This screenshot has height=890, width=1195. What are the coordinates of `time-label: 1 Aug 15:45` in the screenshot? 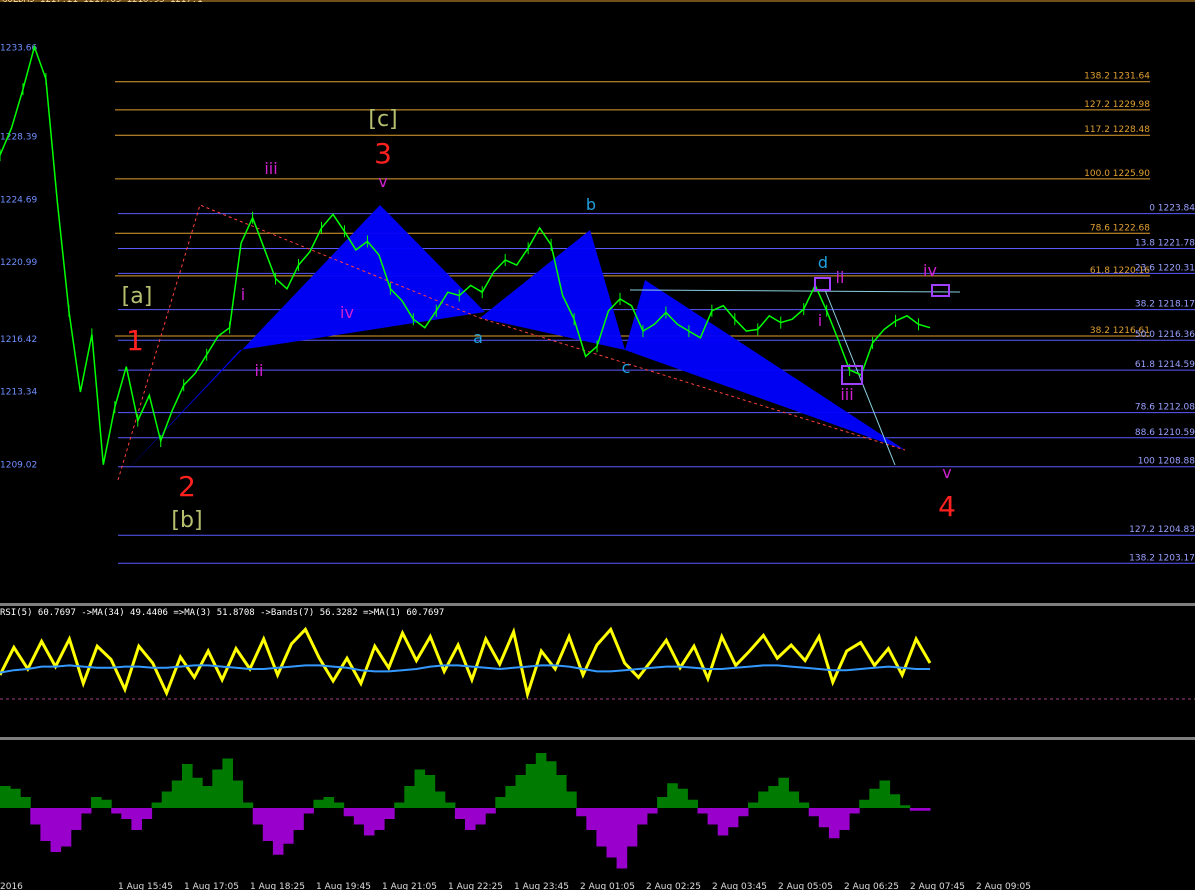 It's located at (145, 886).